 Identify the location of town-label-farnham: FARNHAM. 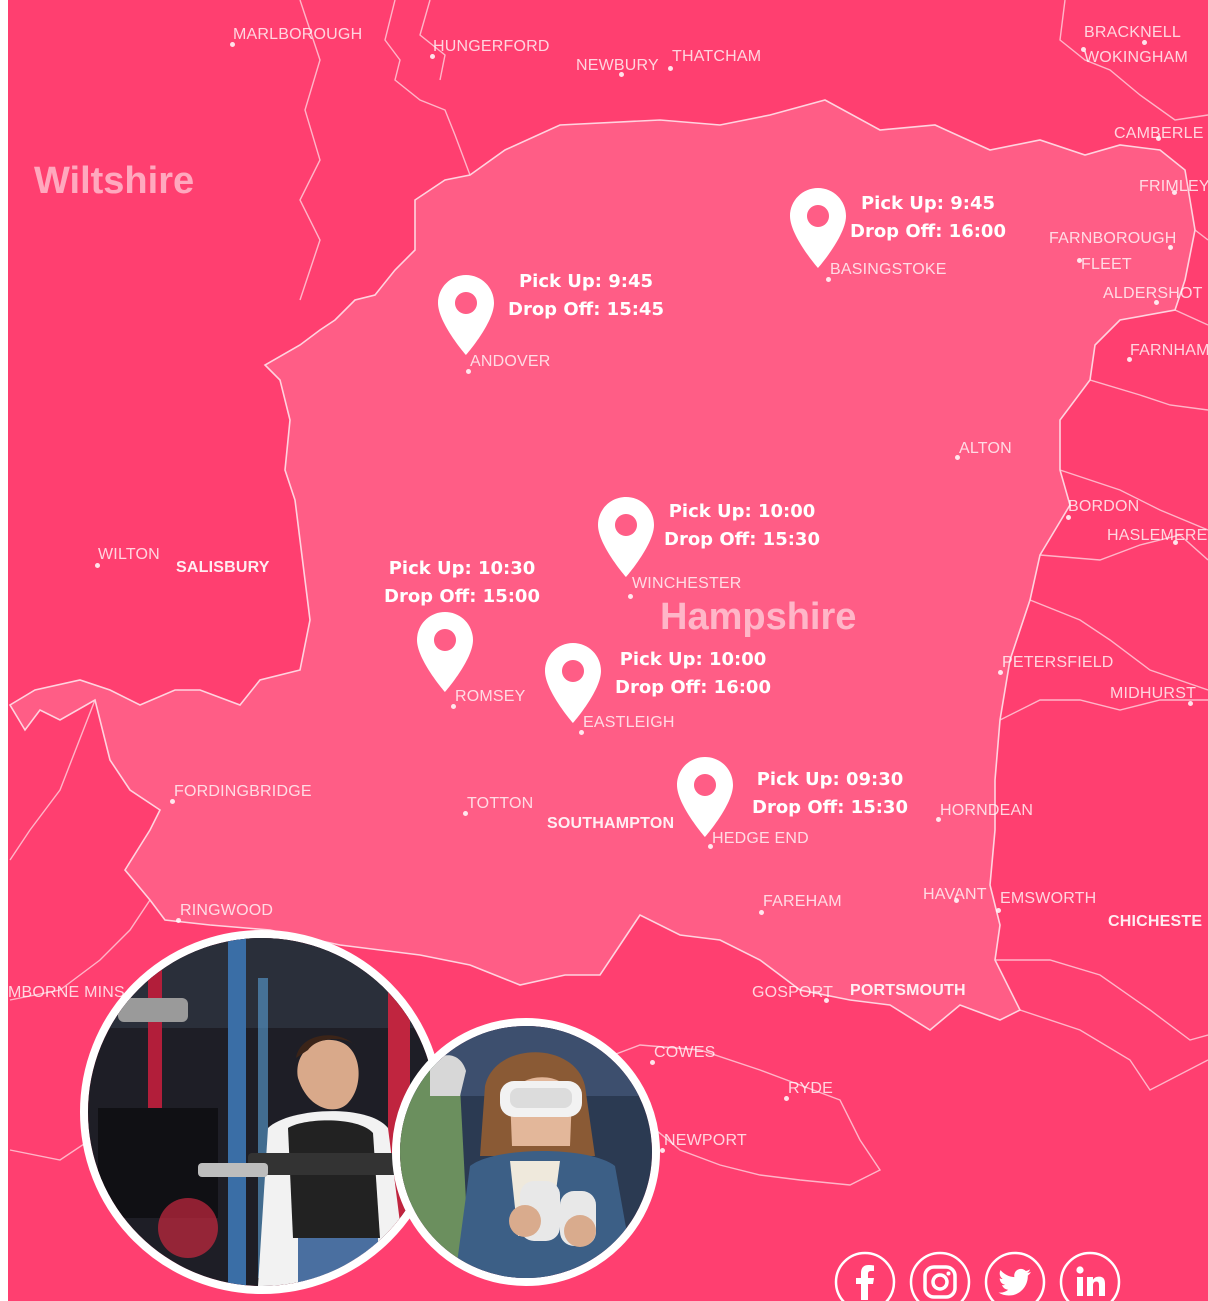
(1169, 350).